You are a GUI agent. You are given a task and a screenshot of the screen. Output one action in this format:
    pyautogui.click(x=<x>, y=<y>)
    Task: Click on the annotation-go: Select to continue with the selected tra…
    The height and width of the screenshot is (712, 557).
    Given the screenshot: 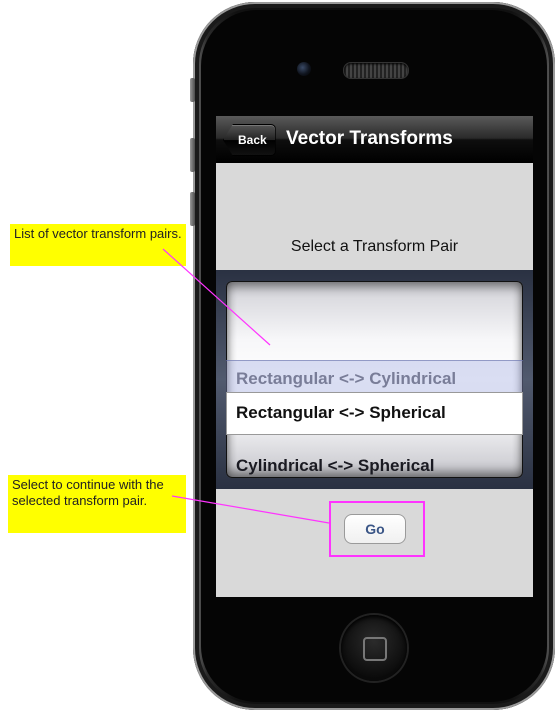 What is the action you would take?
    pyautogui.click(x=97, y=504)
    